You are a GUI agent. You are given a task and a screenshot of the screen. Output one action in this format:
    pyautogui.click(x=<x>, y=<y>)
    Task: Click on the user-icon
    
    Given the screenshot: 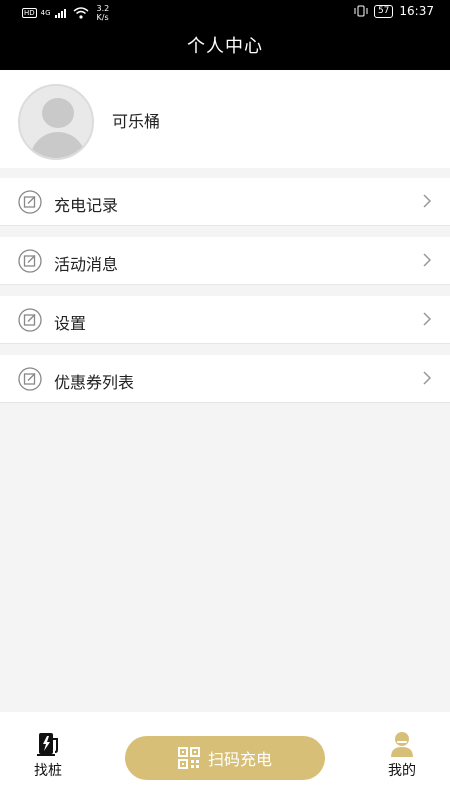 What is the action you would take?
    pyautogui.click(x=402, y=744)
    